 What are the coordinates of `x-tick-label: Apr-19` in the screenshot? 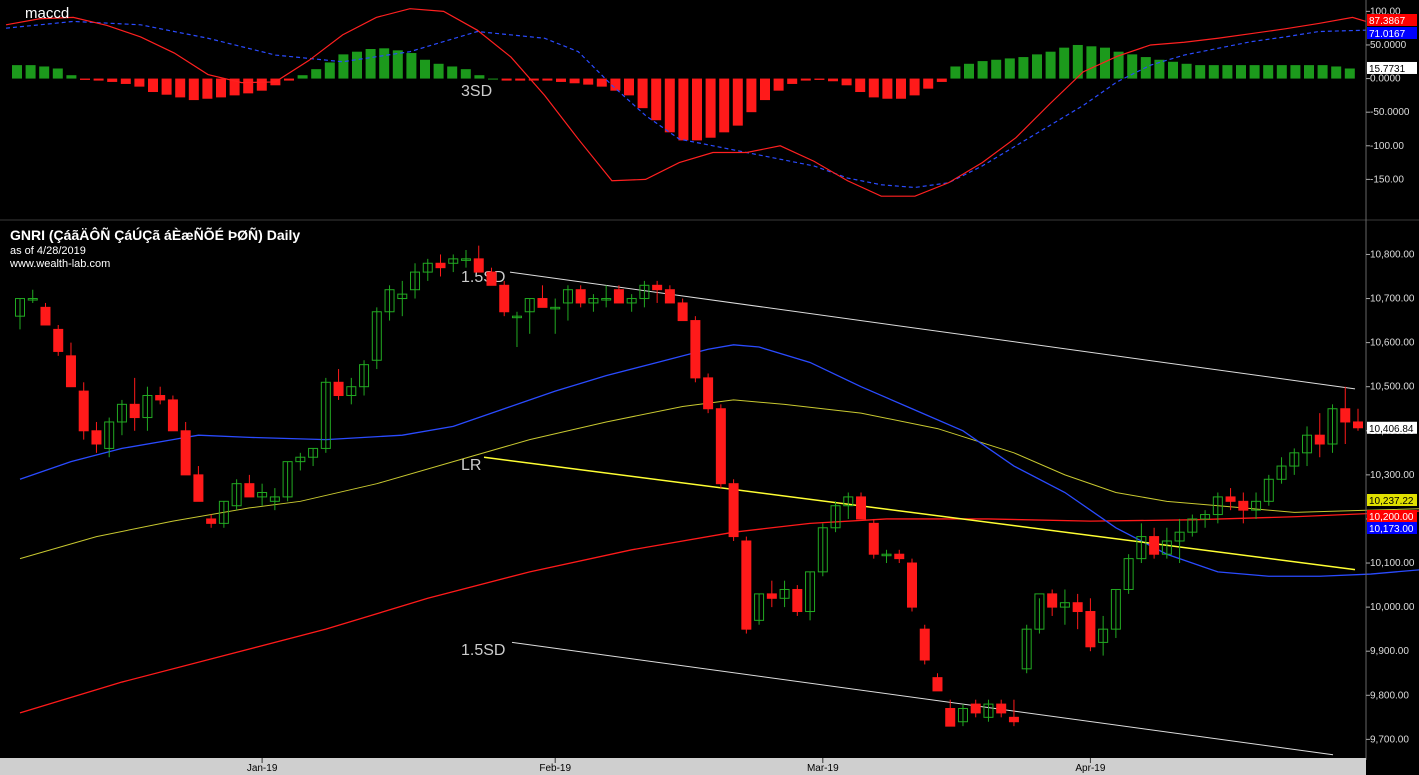 It's located at (1090, 768).